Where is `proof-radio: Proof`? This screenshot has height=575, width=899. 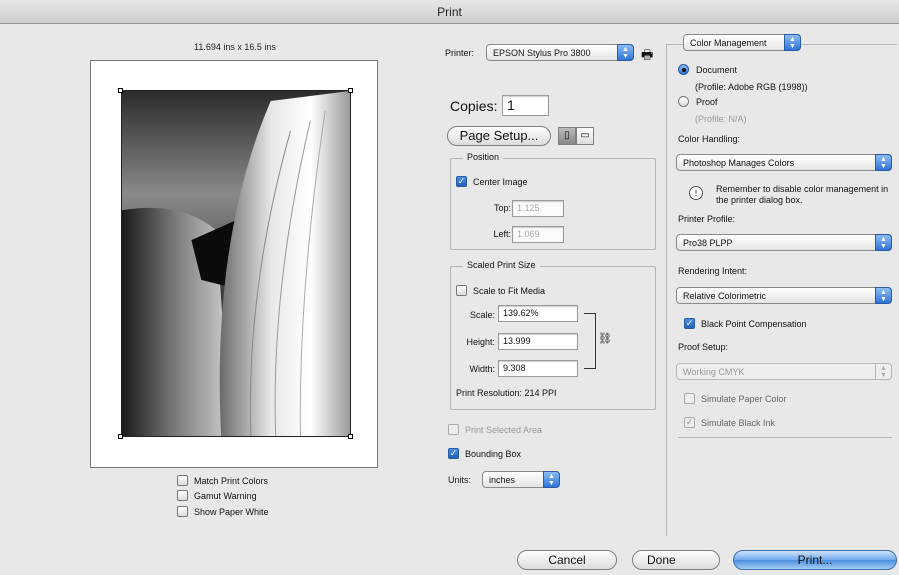 proof-radio: Proof is located at coordinates (698, 101).